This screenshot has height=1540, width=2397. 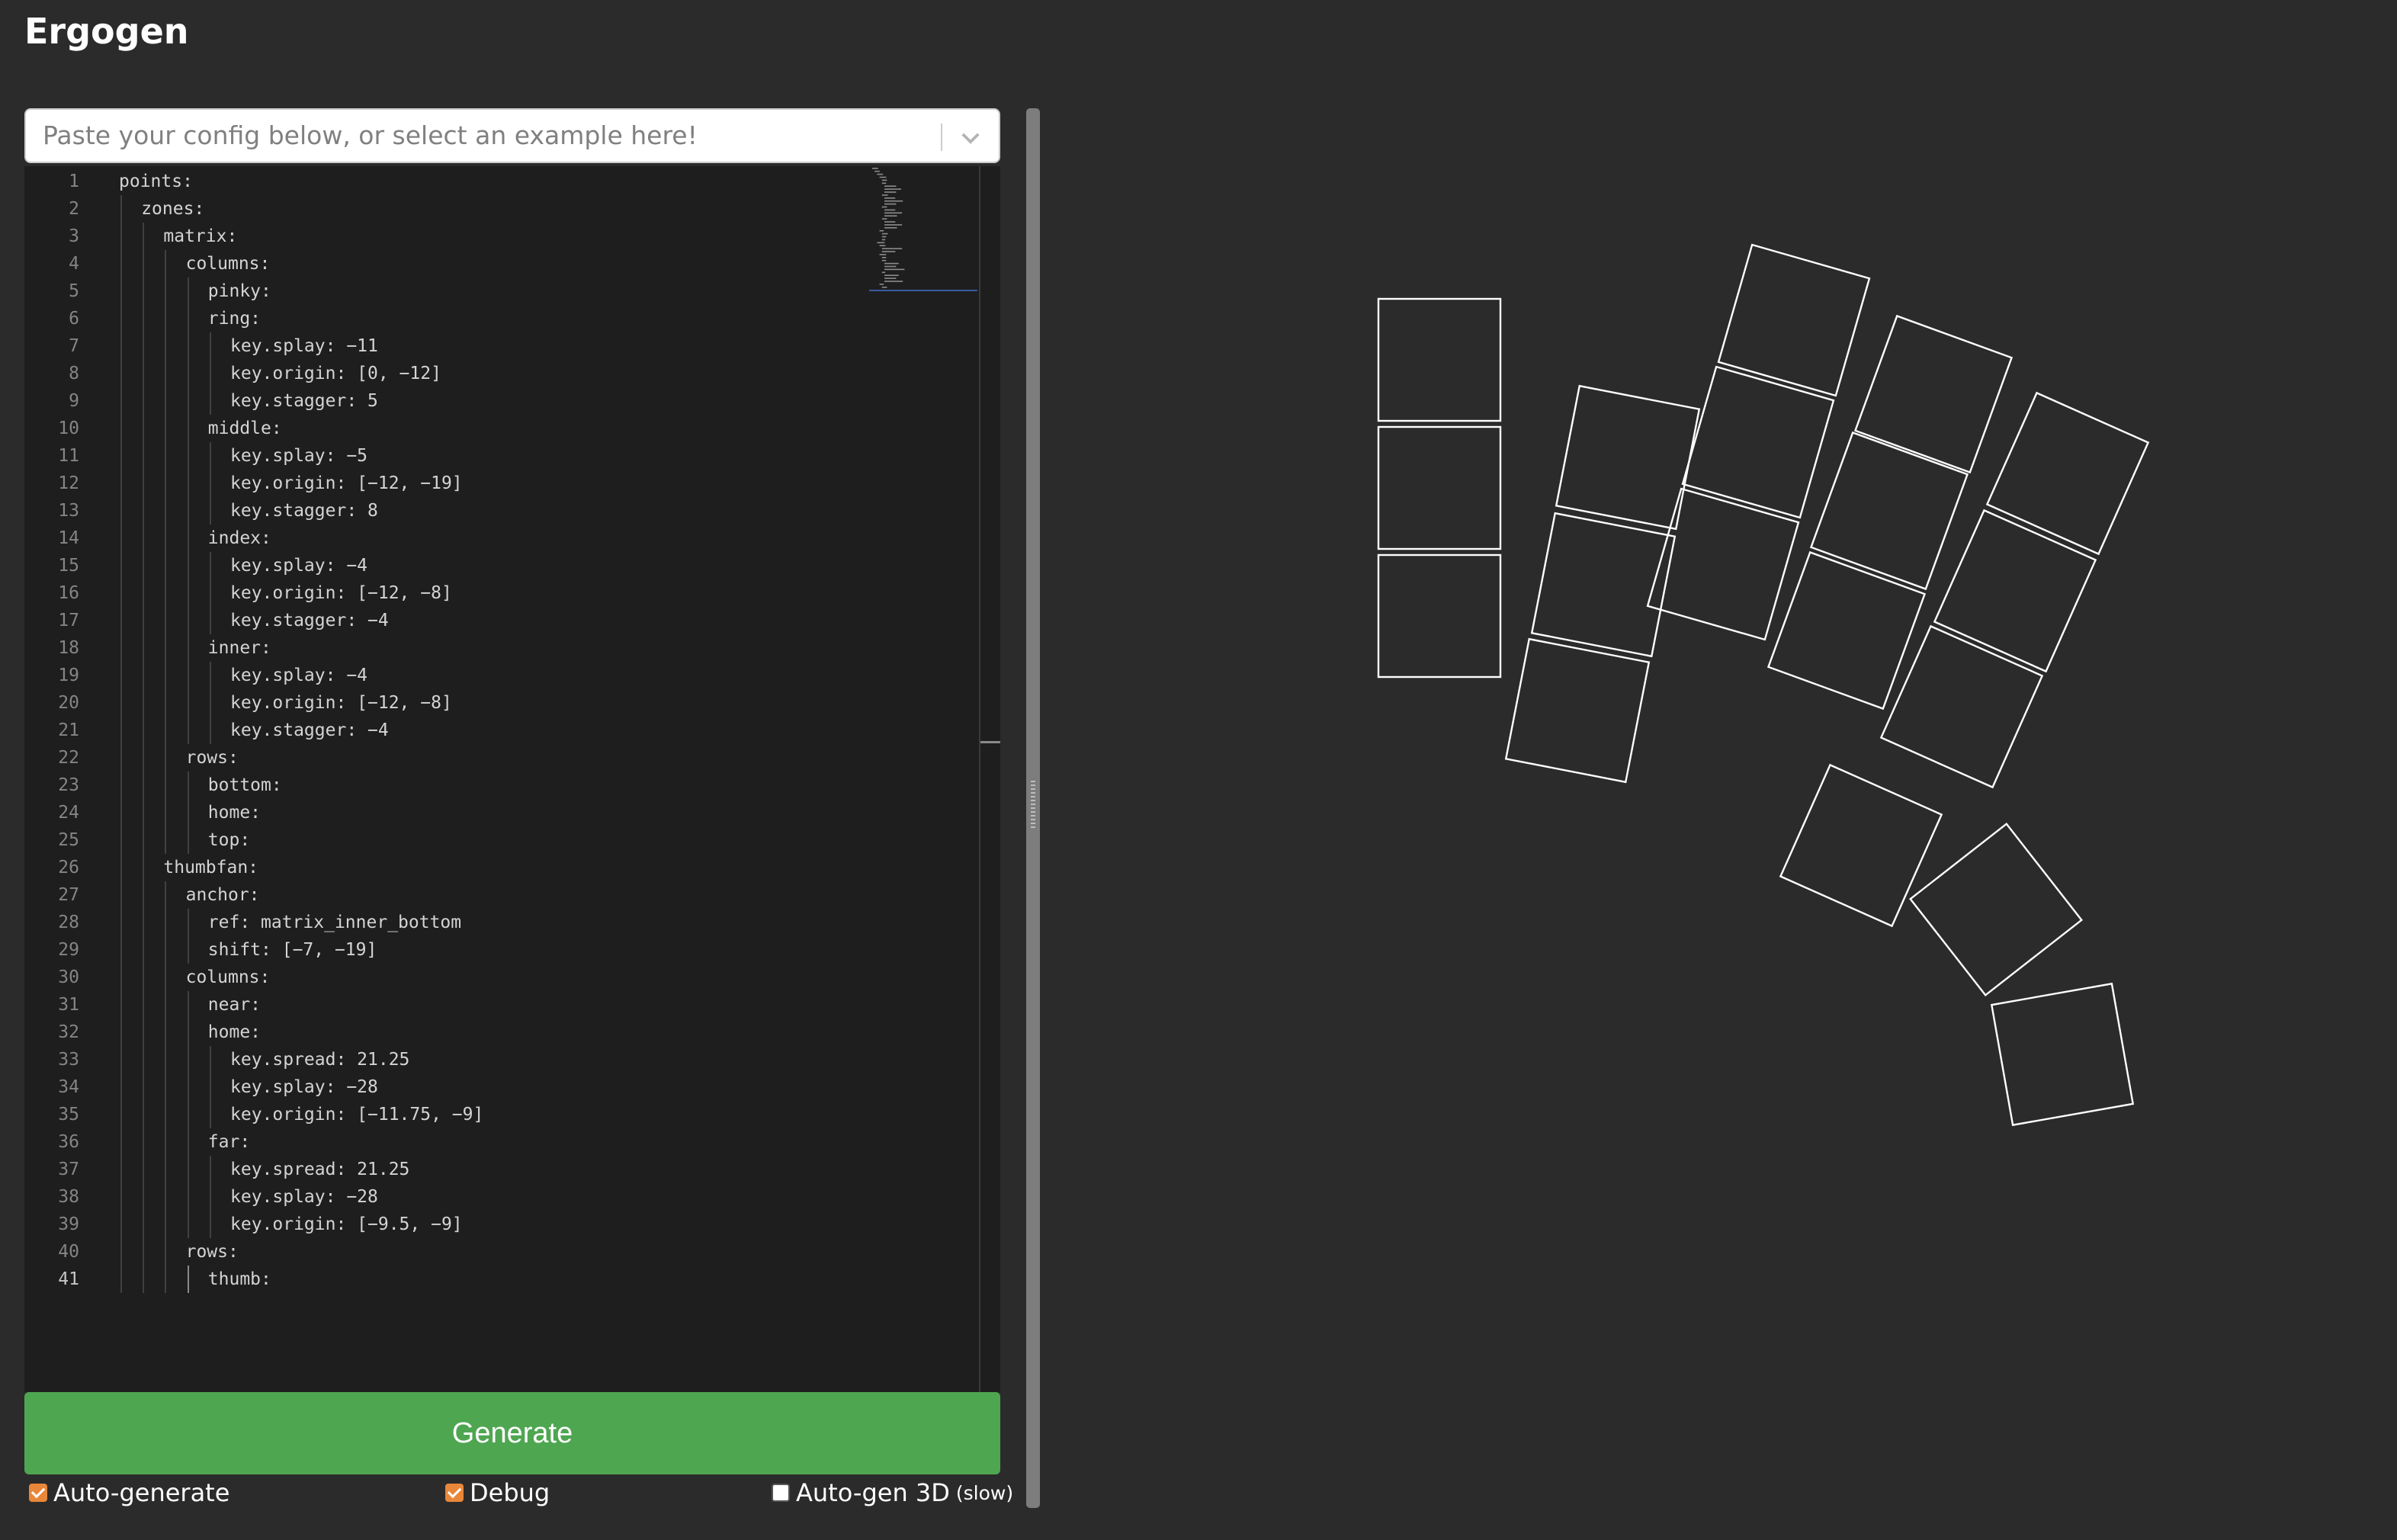 What do you see at coordinates (235, 1032) in the screenshot?
I see `code-line: home:` at bounding box center [235, 1032].